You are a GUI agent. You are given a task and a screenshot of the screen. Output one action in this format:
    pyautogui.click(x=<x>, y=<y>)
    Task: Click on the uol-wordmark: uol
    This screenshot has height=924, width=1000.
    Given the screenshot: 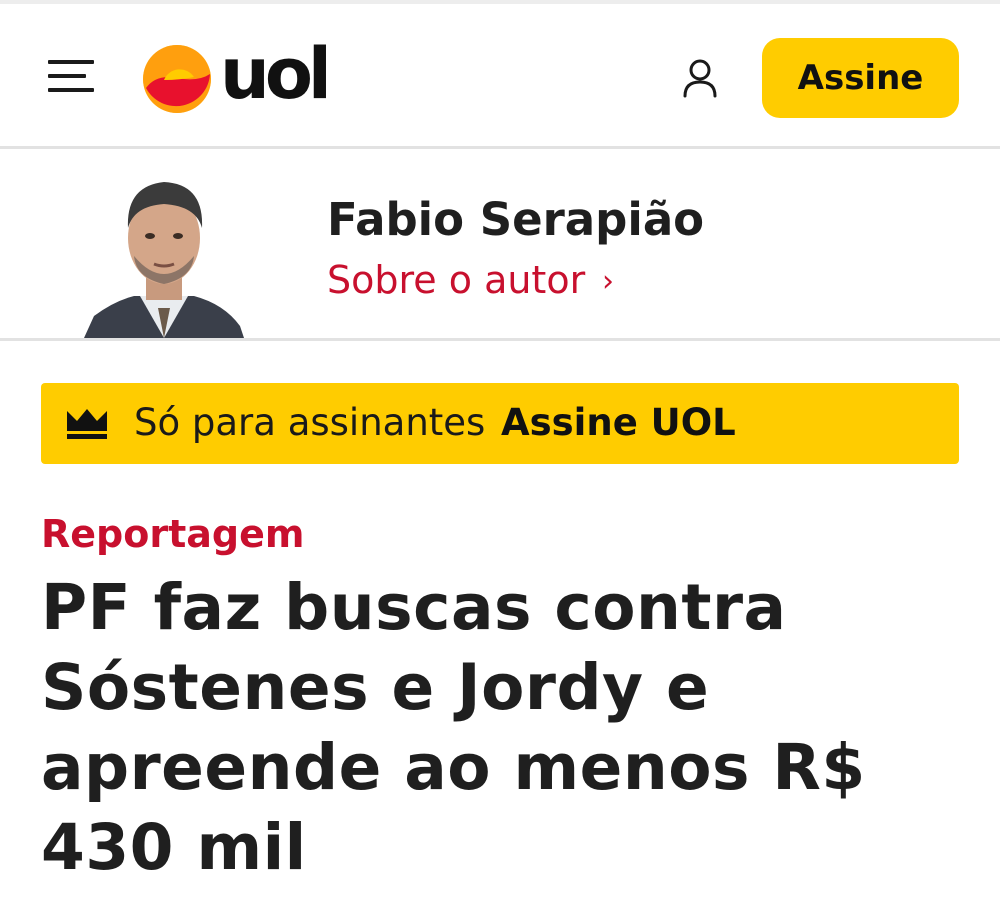 What is the action you would take?
    pyautogui.click(x=276, y=74)
    